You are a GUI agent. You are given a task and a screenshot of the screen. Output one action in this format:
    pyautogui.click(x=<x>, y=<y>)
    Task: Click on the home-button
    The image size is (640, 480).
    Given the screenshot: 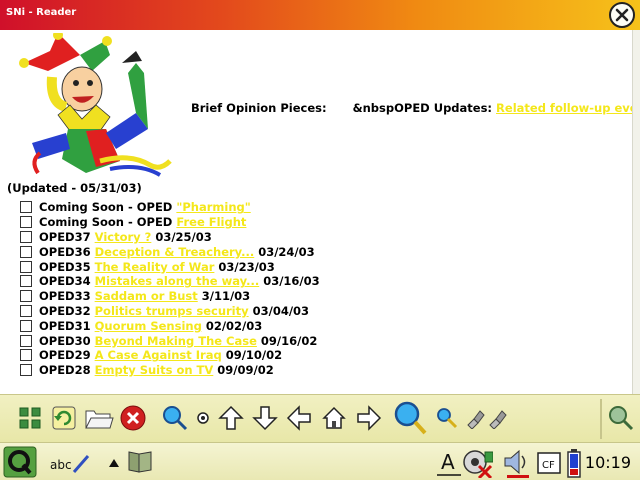 What is the action you would take?
    pyautogui.click(x=334, y=418)
    